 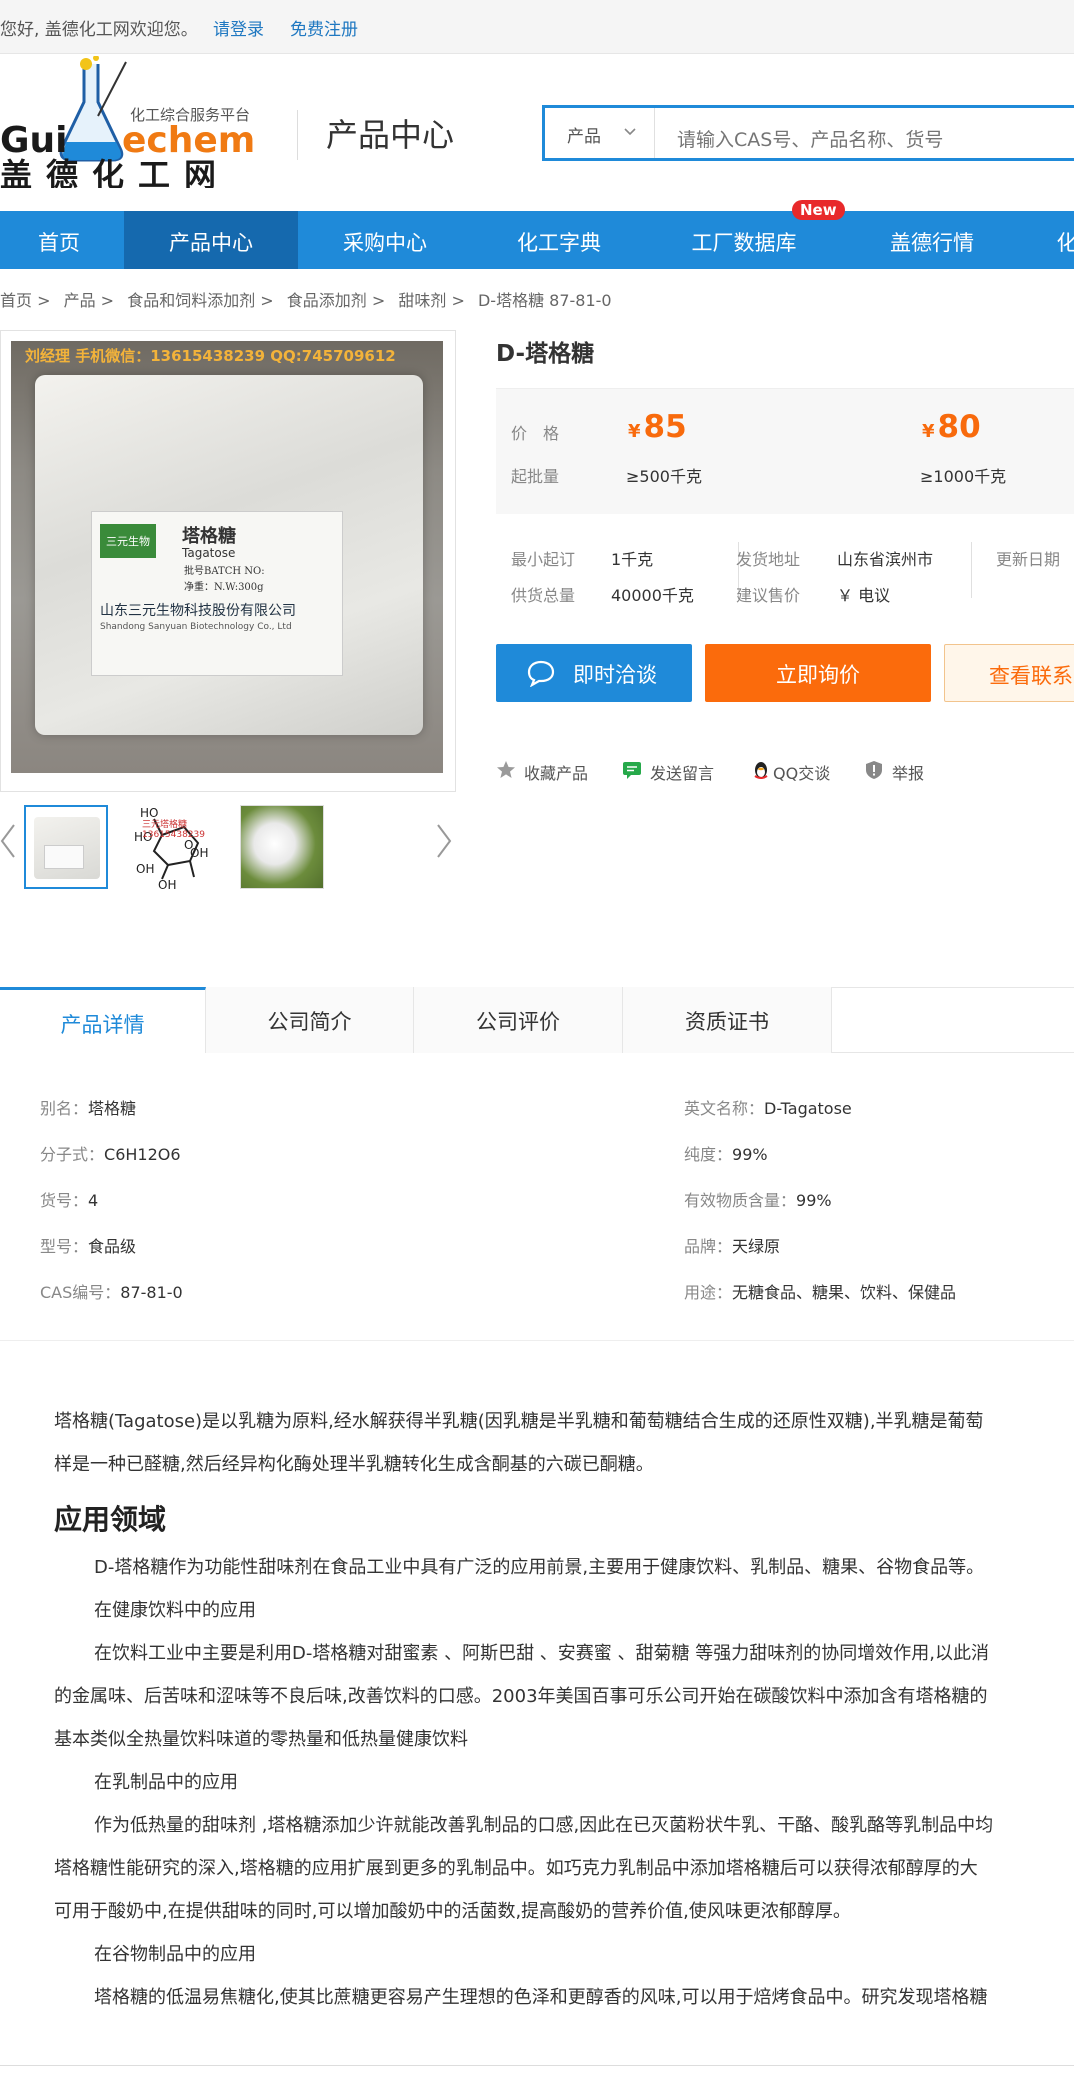 What do you see at coordinates (25, 300) in the screenshot?
I see `breadcrumb-home: 首页 >` at bounding box center [25, 300].